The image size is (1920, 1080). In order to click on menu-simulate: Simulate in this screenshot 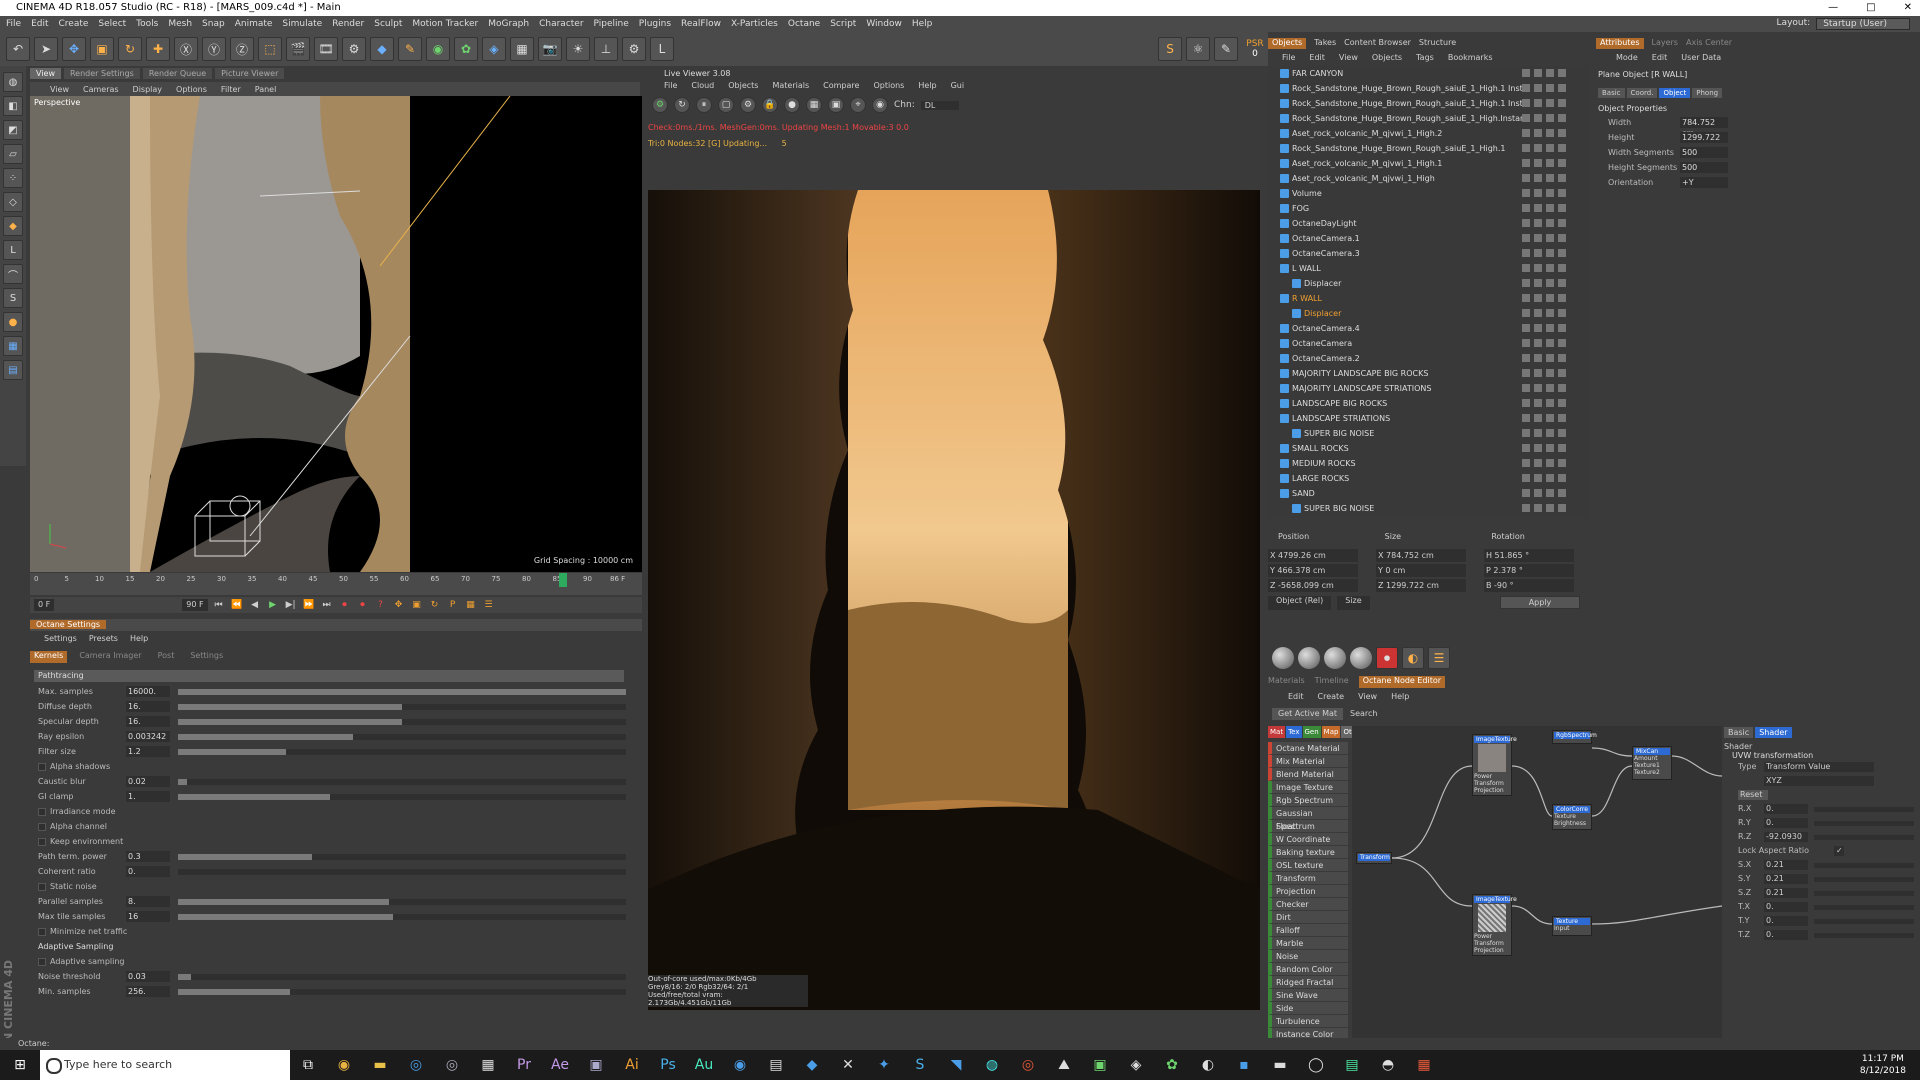, I will do `click(302, 24)`.